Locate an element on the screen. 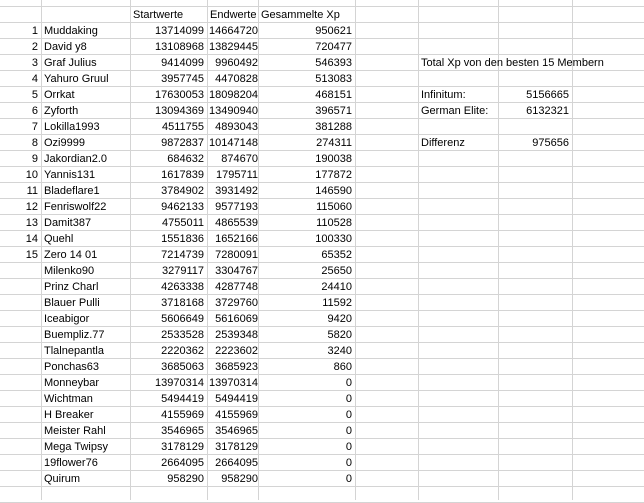 The image size is (644, 503). rank-cell: 9 is located at coordinates (20, 159).